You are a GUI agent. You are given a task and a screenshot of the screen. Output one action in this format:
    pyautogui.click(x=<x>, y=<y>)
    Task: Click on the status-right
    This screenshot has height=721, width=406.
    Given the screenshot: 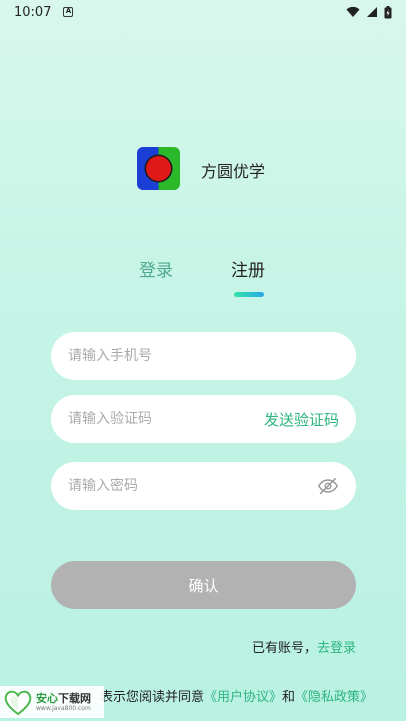 What is the action you would take?
    pyautogui.click(x=369, y=12)
    